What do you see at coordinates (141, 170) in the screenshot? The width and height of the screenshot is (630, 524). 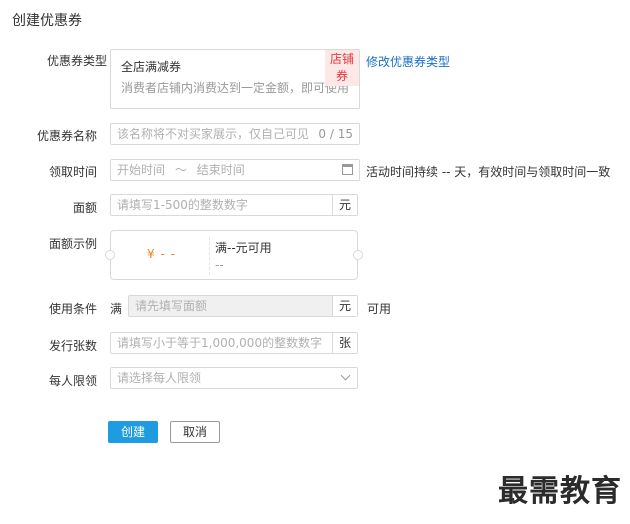 I see `claim-start-placeholder: 开始时间` at bounding box center [141, 170].